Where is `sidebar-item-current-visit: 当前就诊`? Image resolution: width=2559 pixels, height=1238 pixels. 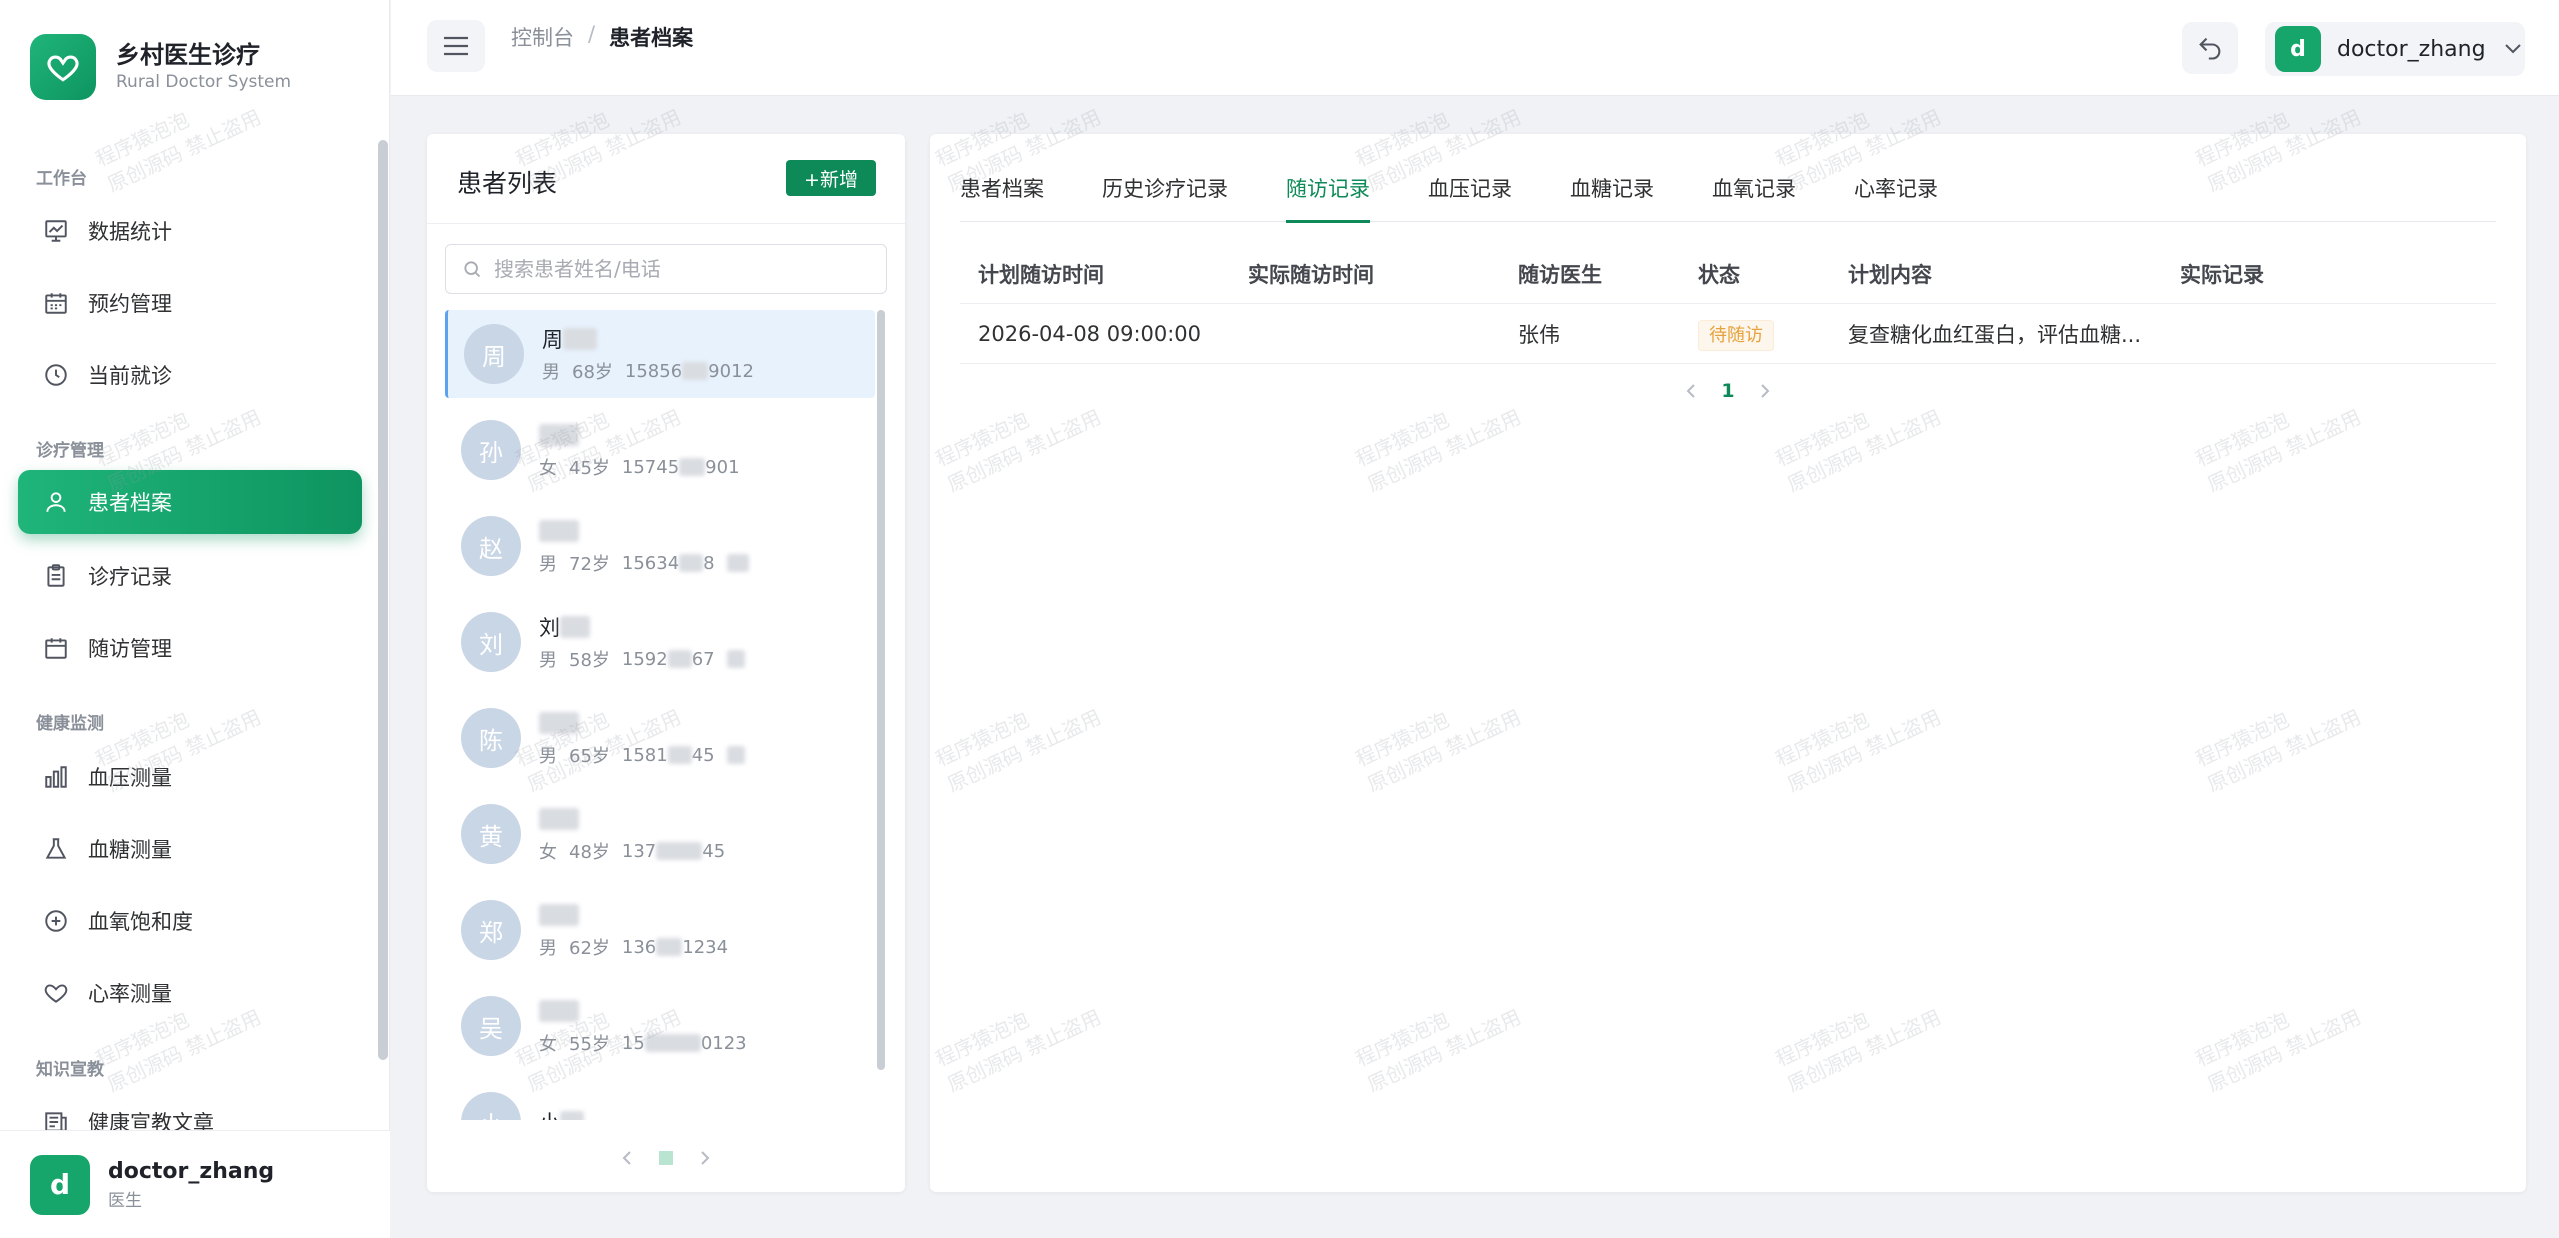
sidebar-item-current-visit: 当前就诊 is located at coordinates (190, 375).